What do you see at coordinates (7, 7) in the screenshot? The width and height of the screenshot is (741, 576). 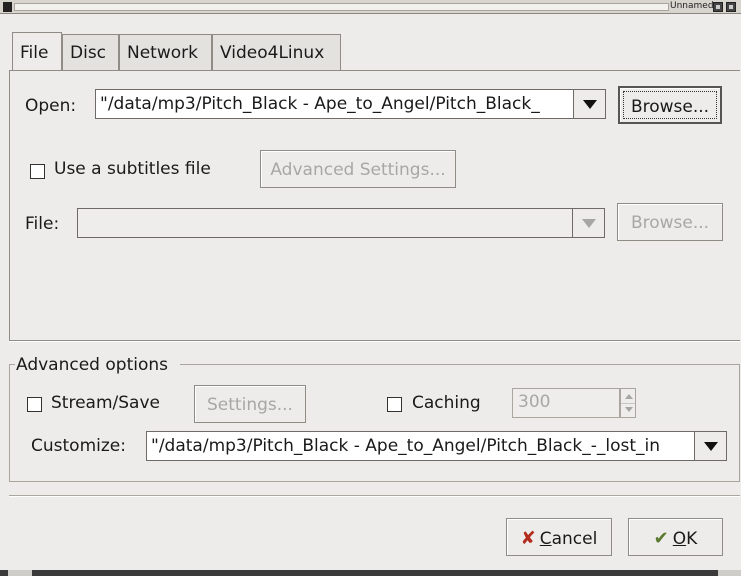 I see `window-menu-icon` at bounding box center [7, 7].